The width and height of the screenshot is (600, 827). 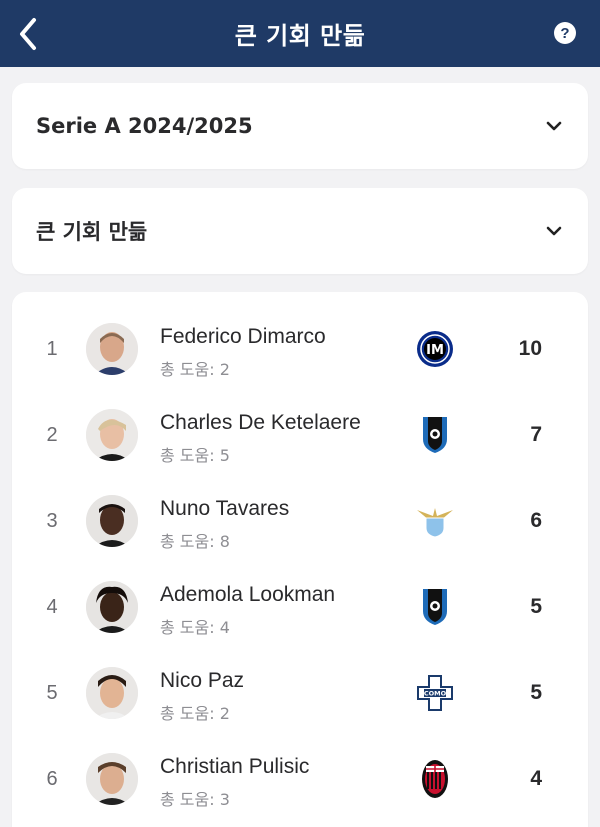 I want to click on player-row: 6 Christian Pulisic 총 도움: 3 4, so click(x=300, y=779).